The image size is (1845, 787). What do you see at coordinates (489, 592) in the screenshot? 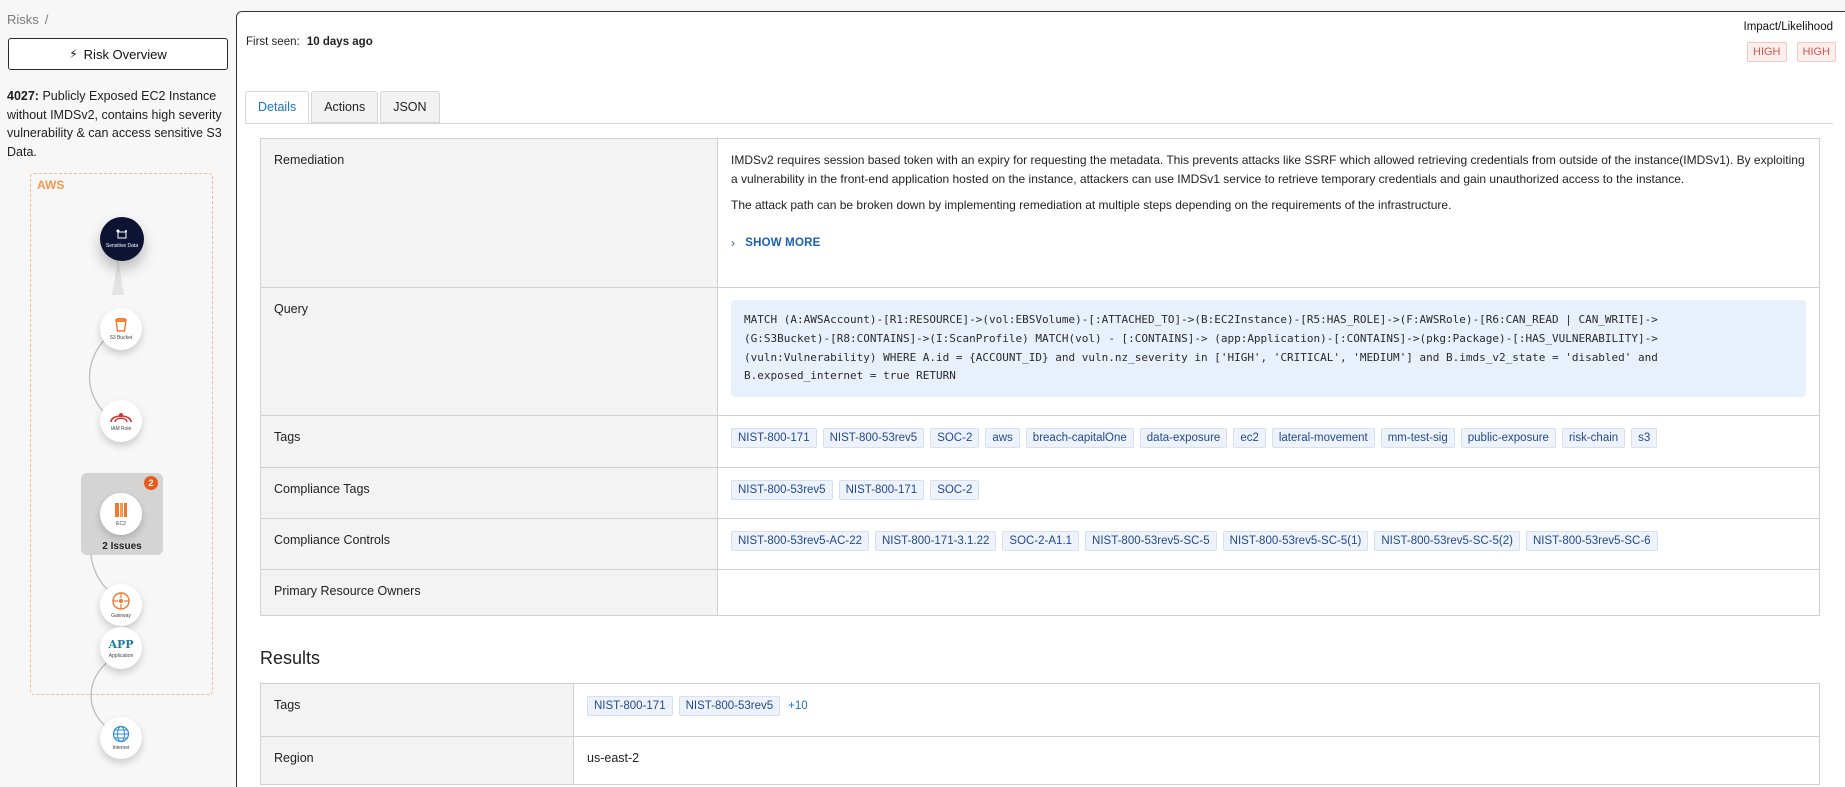
I see `owners-label: Primary Resource Owners` at bounding box center [489, 592].